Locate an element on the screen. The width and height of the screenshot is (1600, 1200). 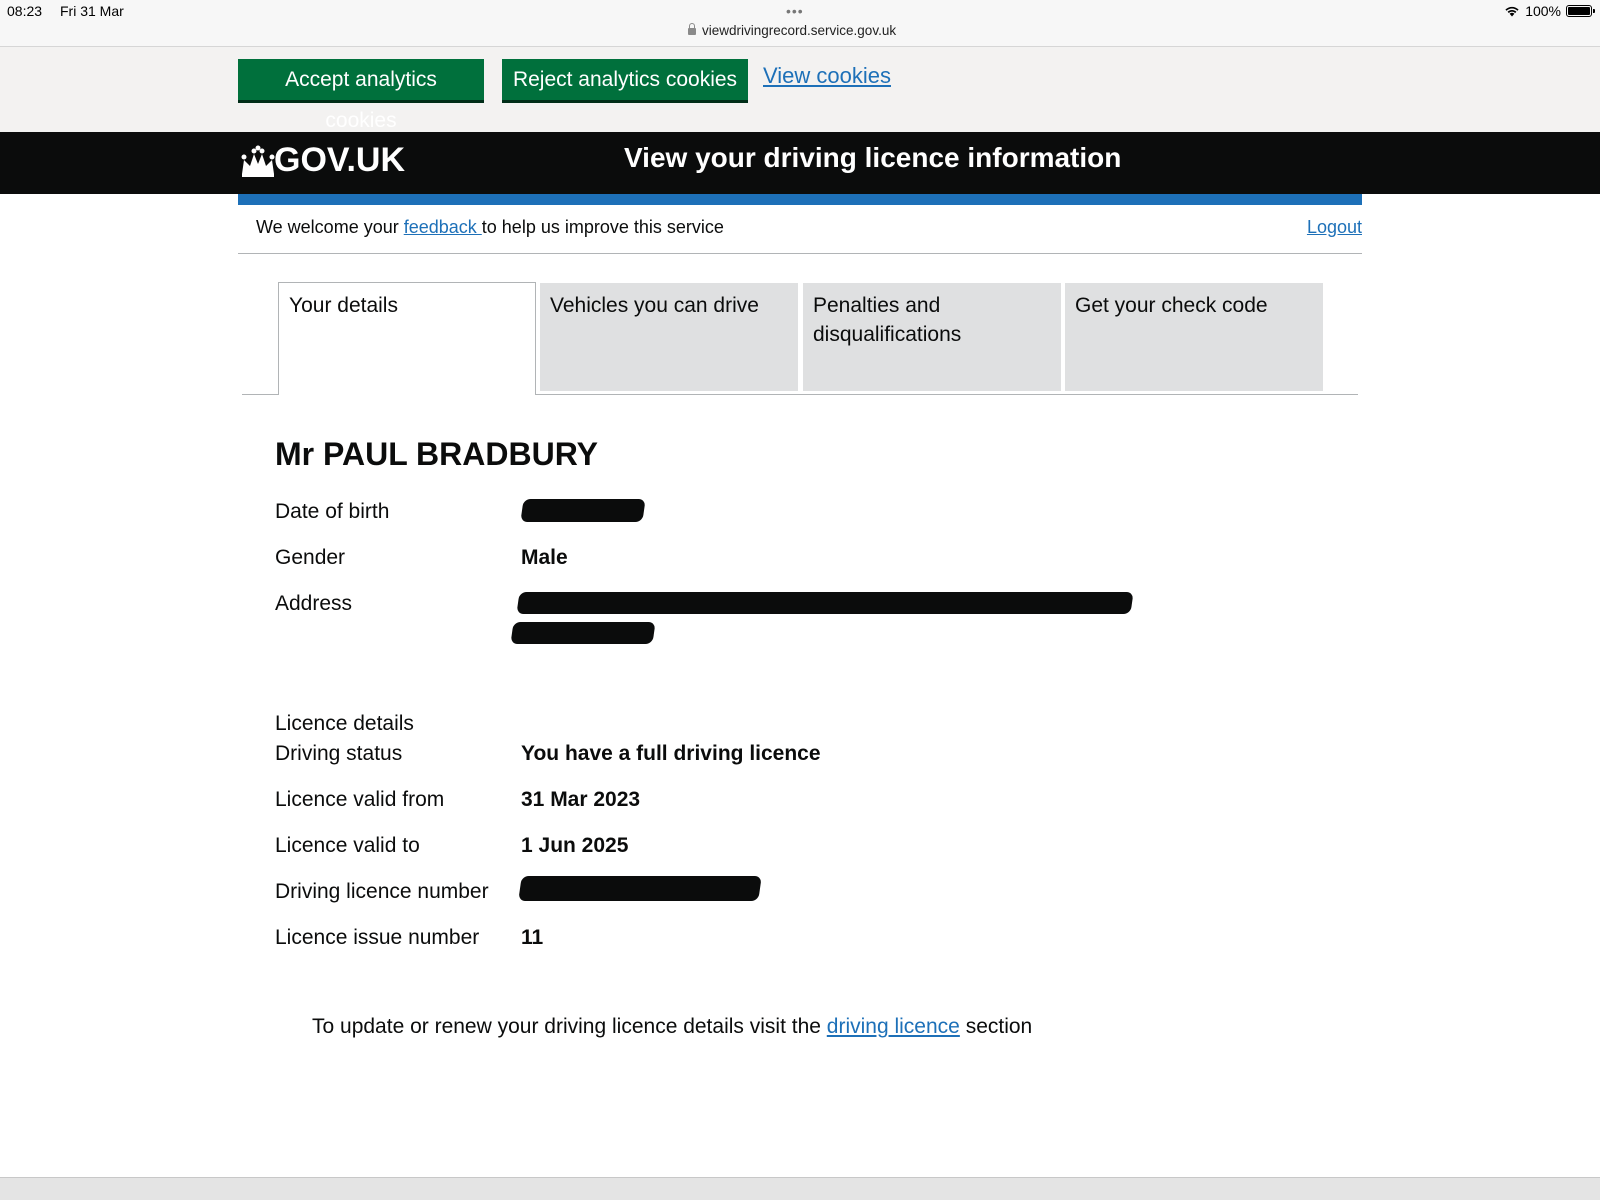
logout-link: Logout is located at coordinates (1334, 227).